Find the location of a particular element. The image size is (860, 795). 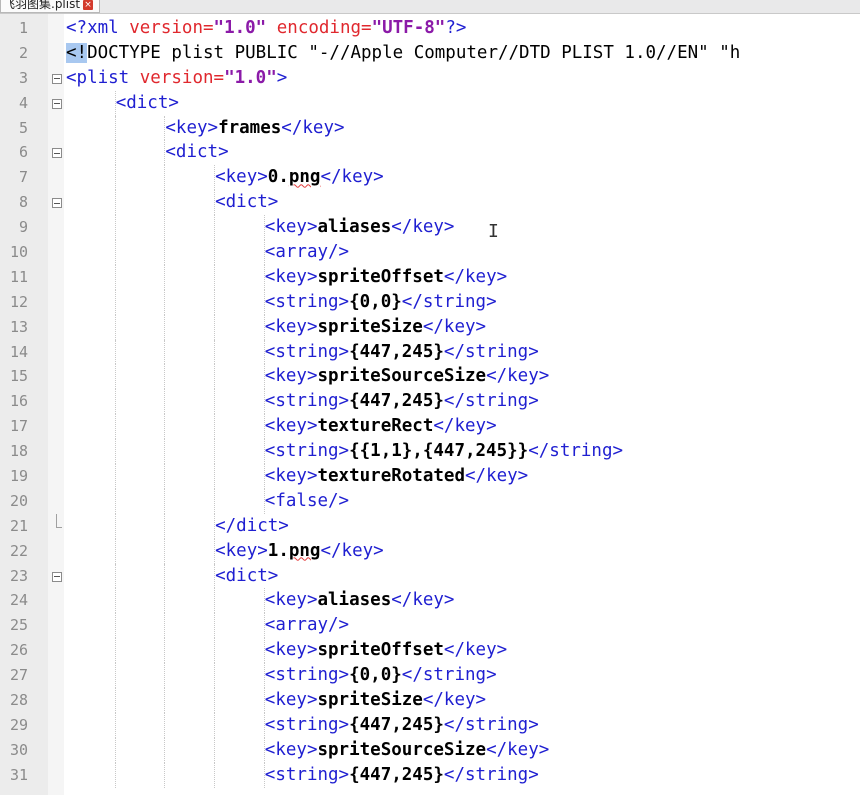

code-line: 14 <string>{447,245}</string> is located at coordinates (430, 352).